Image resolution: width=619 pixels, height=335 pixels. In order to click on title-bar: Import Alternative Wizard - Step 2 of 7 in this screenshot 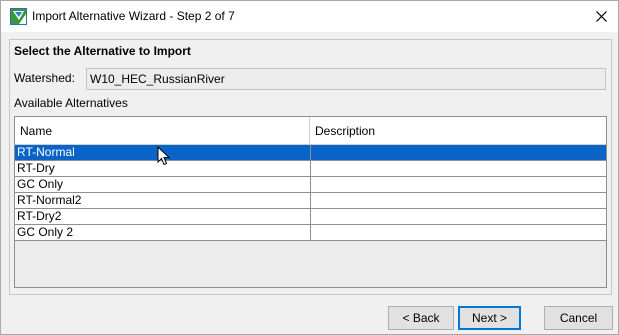, I will do `click(309, 16)`.